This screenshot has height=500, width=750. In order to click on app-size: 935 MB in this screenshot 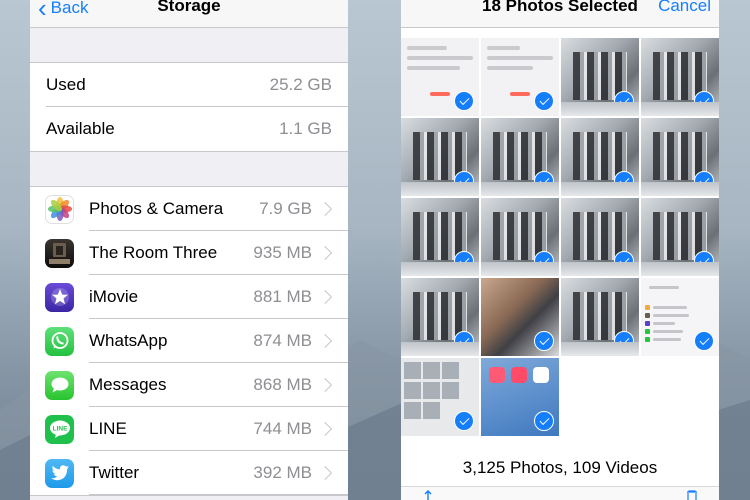, I will do `click(282, 252)`.